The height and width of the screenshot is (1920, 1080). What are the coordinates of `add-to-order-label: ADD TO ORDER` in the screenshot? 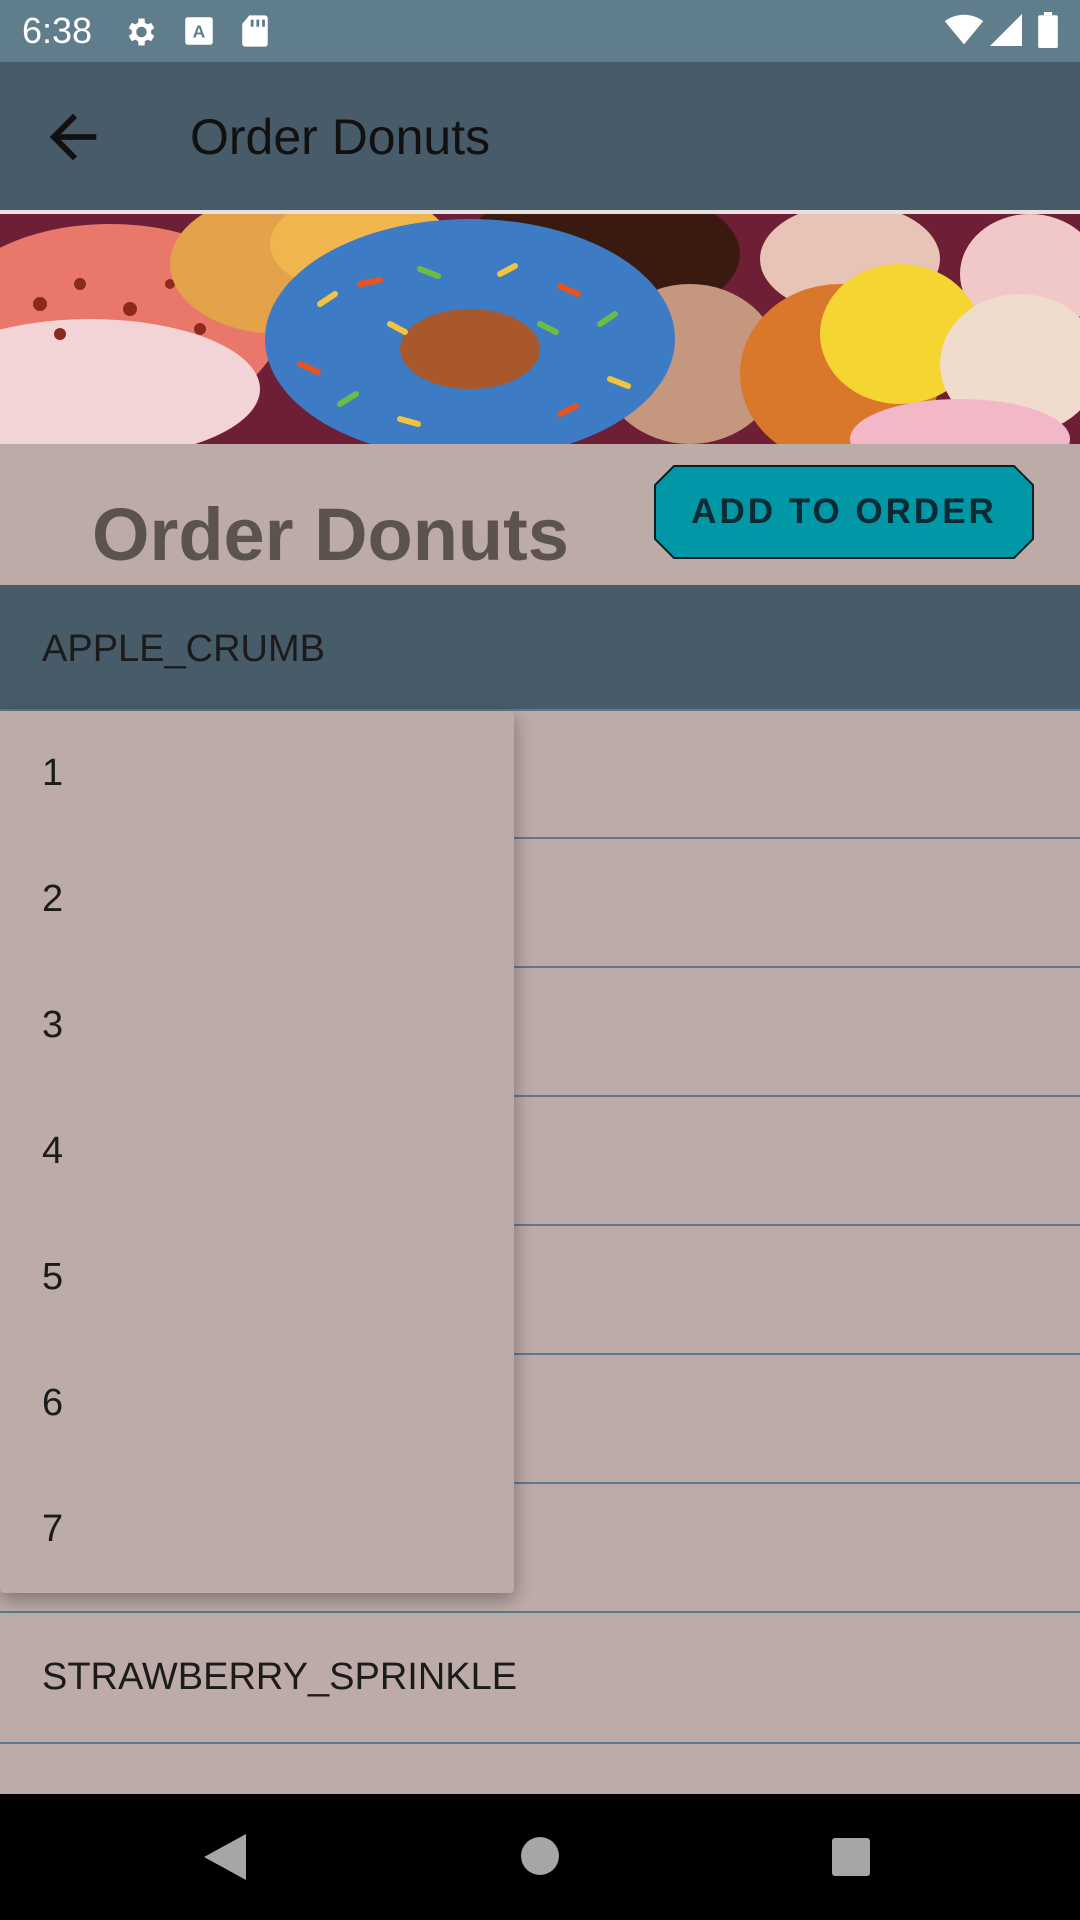 It's located at (844, 511).